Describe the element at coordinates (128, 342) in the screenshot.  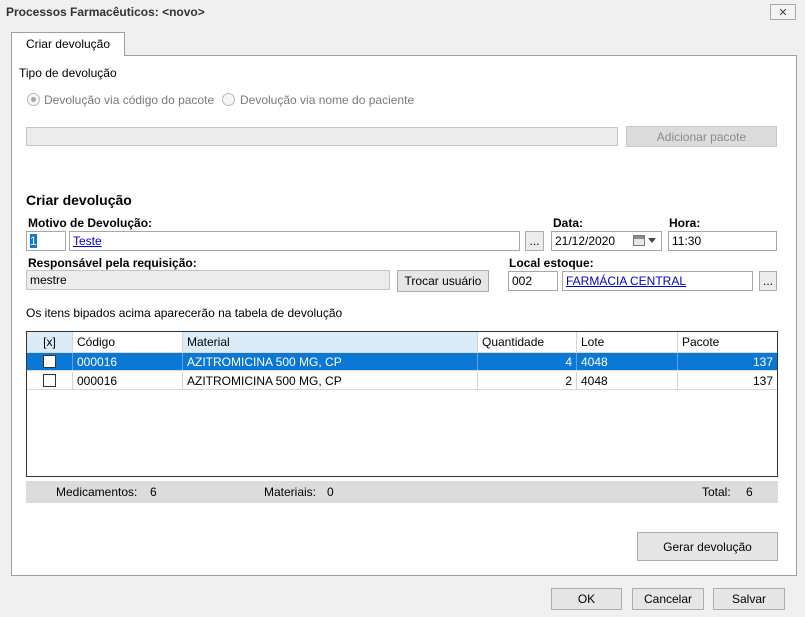
I see `header-codigo: Código` at that location.